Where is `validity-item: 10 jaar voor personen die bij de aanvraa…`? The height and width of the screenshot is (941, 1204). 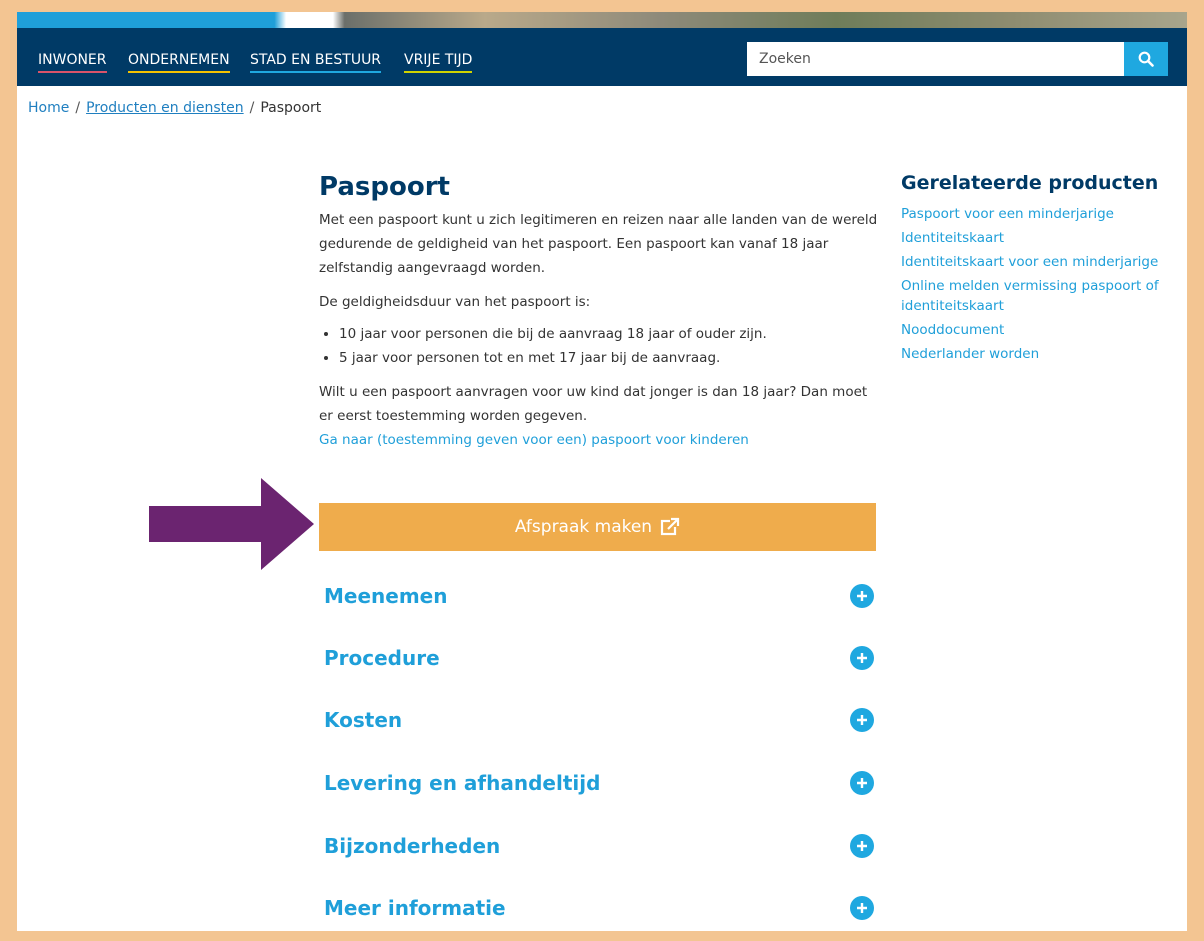 validity-item: 10 jaar voor personen die bij de aanvraa… is located at coordinates (609, 334).